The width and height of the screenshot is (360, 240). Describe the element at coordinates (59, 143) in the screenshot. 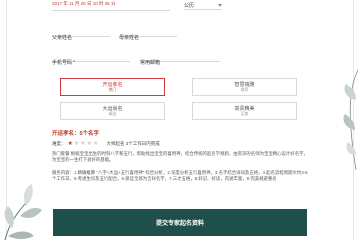

I see `rating-label: 难度：` at that location.